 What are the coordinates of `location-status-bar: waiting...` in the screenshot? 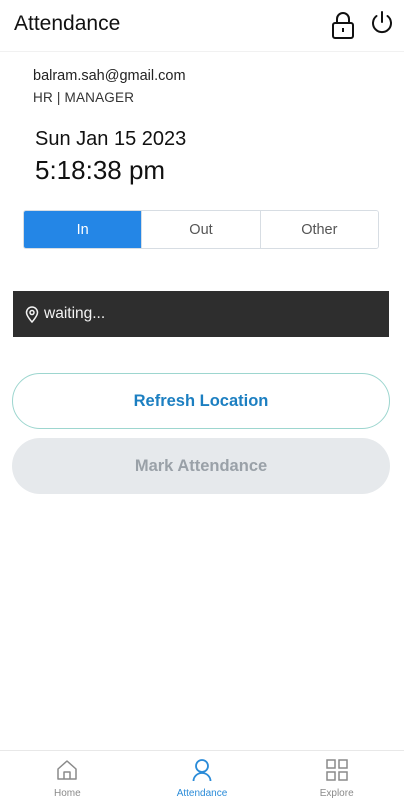 It's located at (201, 314).